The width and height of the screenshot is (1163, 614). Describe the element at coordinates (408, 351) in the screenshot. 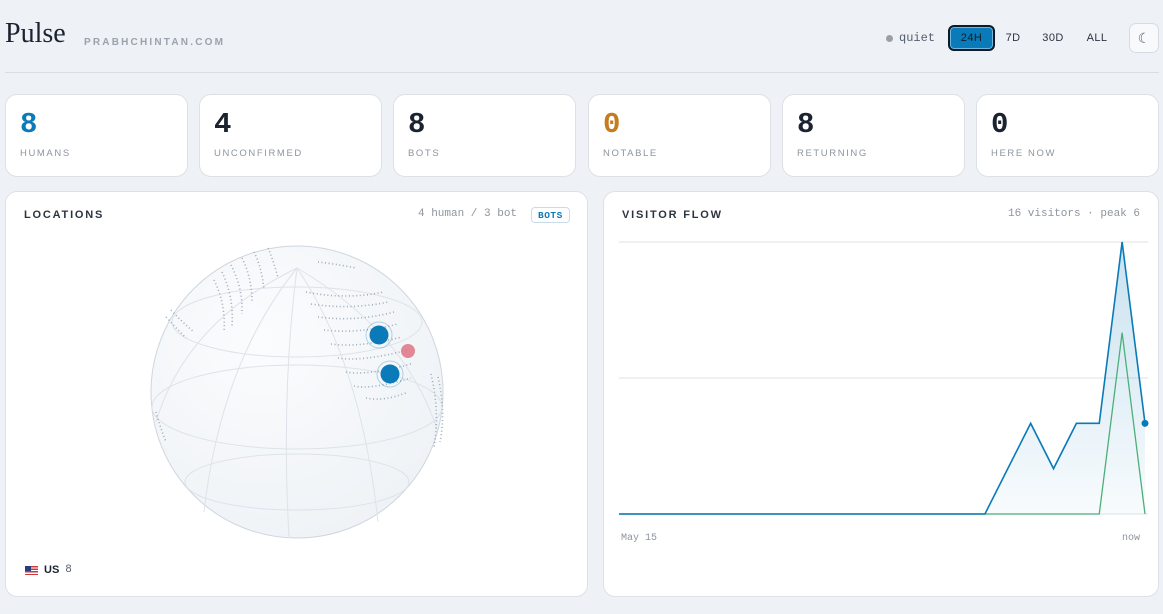

I see `bot-location-marker` at that location.